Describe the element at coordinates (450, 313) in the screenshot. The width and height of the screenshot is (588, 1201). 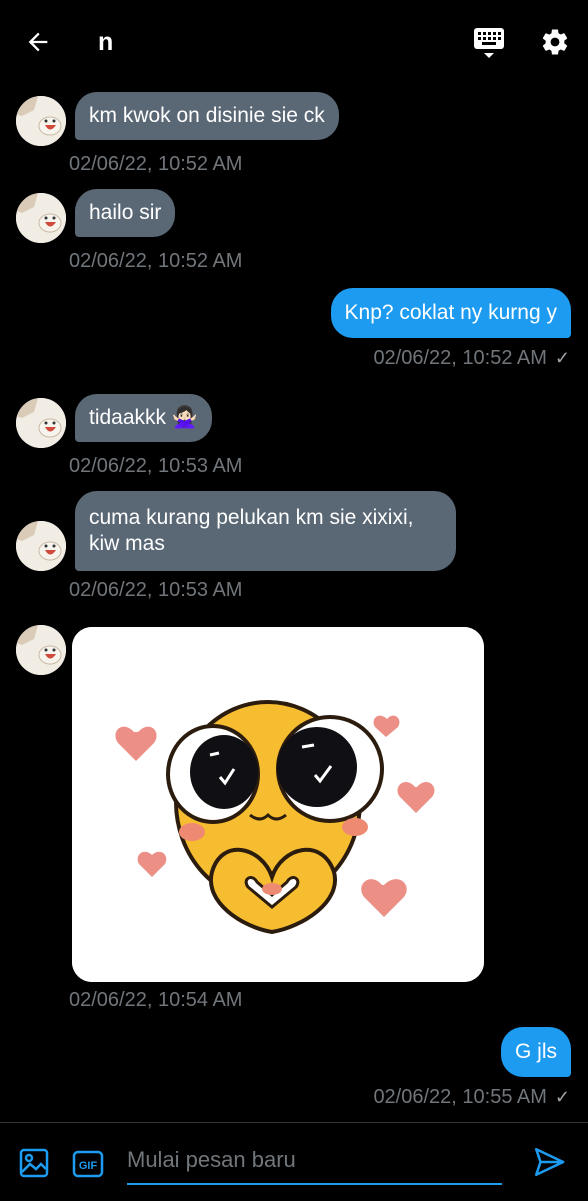
I see `outgoing-message-bubble: Knp? coklat ny kurng y` at that location.